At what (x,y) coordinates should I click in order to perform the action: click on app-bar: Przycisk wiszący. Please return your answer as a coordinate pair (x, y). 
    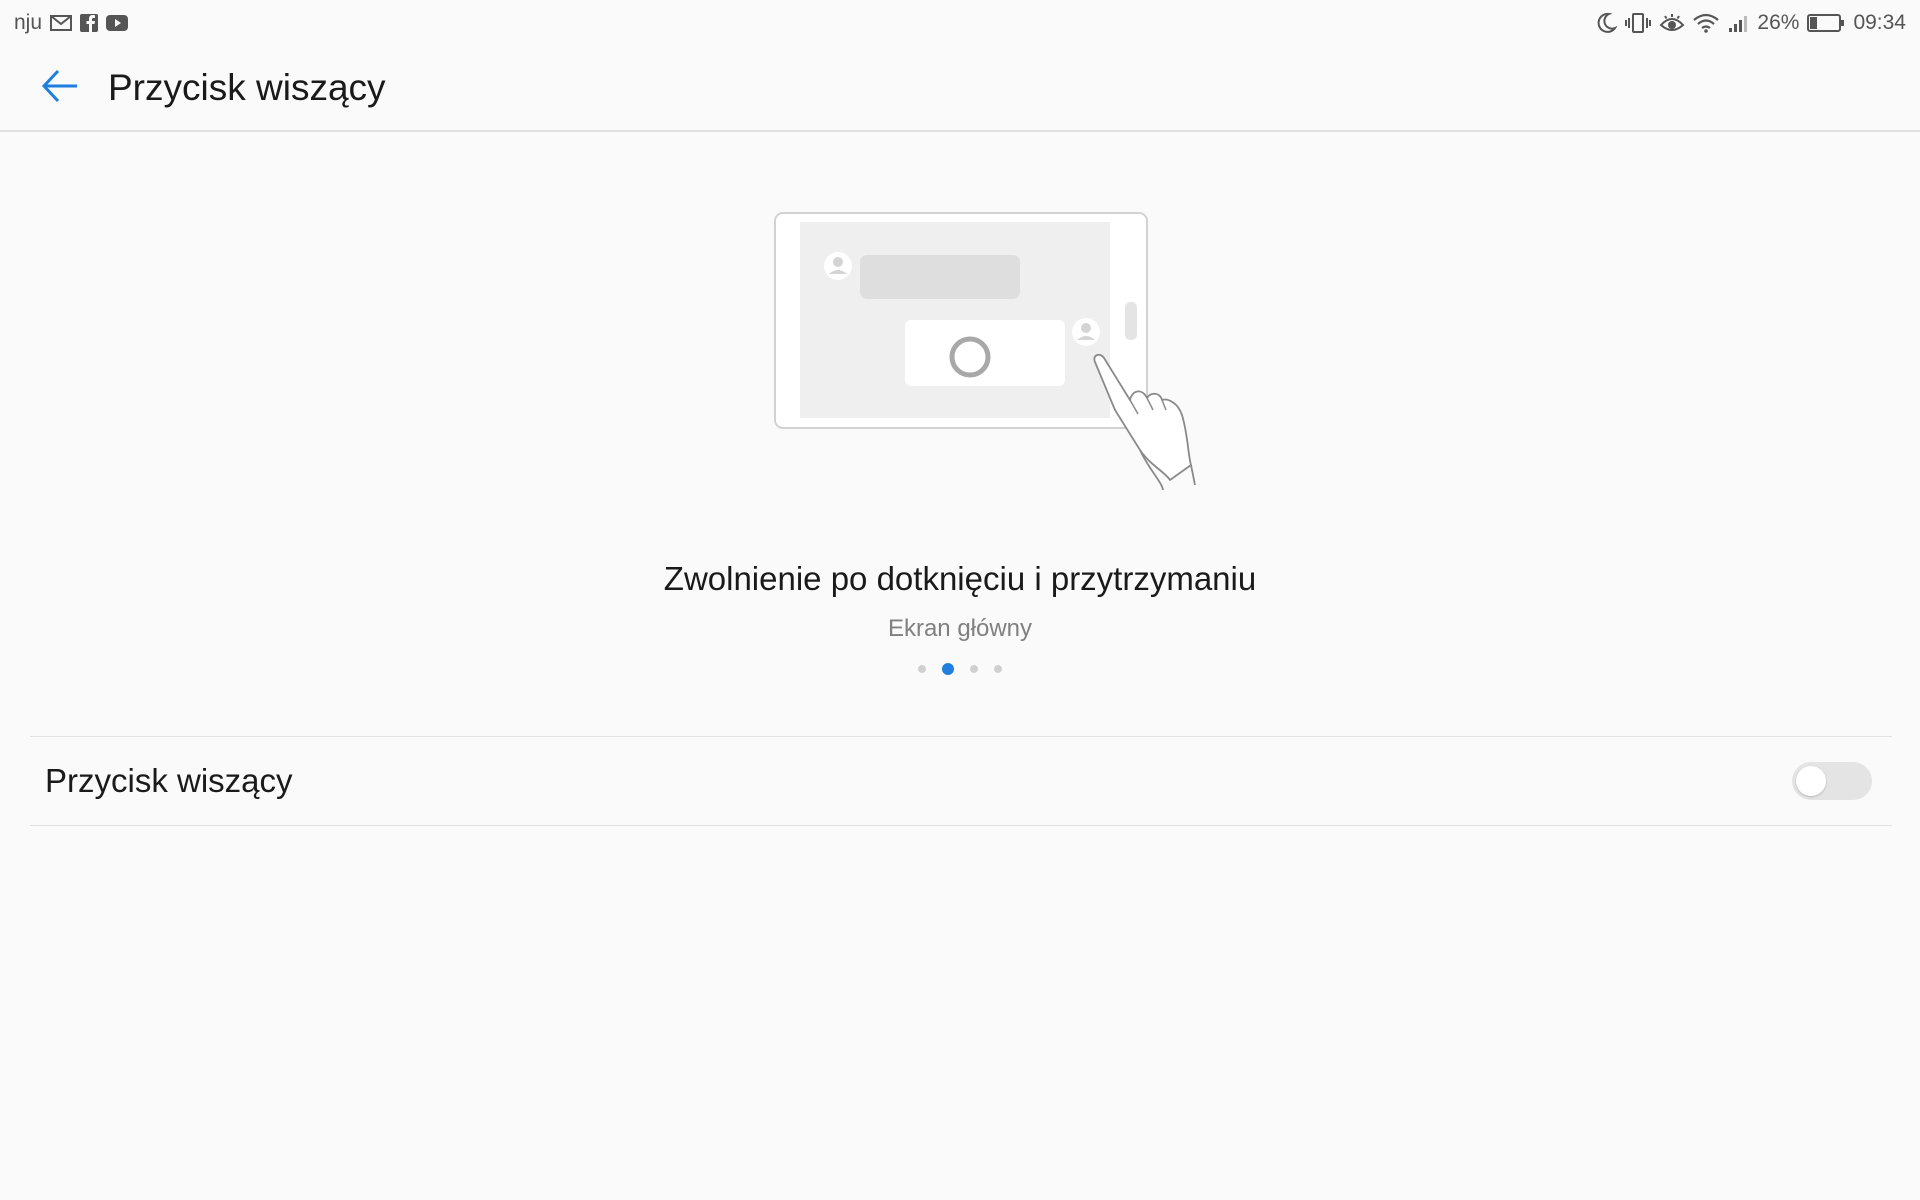
    Looking at the image, I should click on (960, 89).